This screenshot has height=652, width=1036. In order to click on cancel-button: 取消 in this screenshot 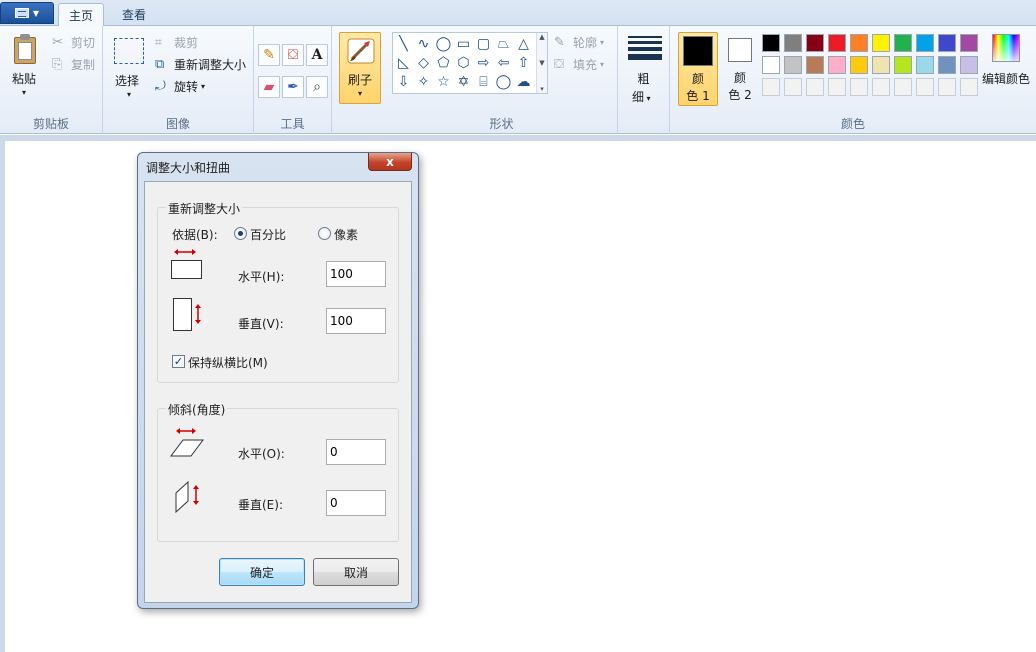, I will do `click(356, 572)`.